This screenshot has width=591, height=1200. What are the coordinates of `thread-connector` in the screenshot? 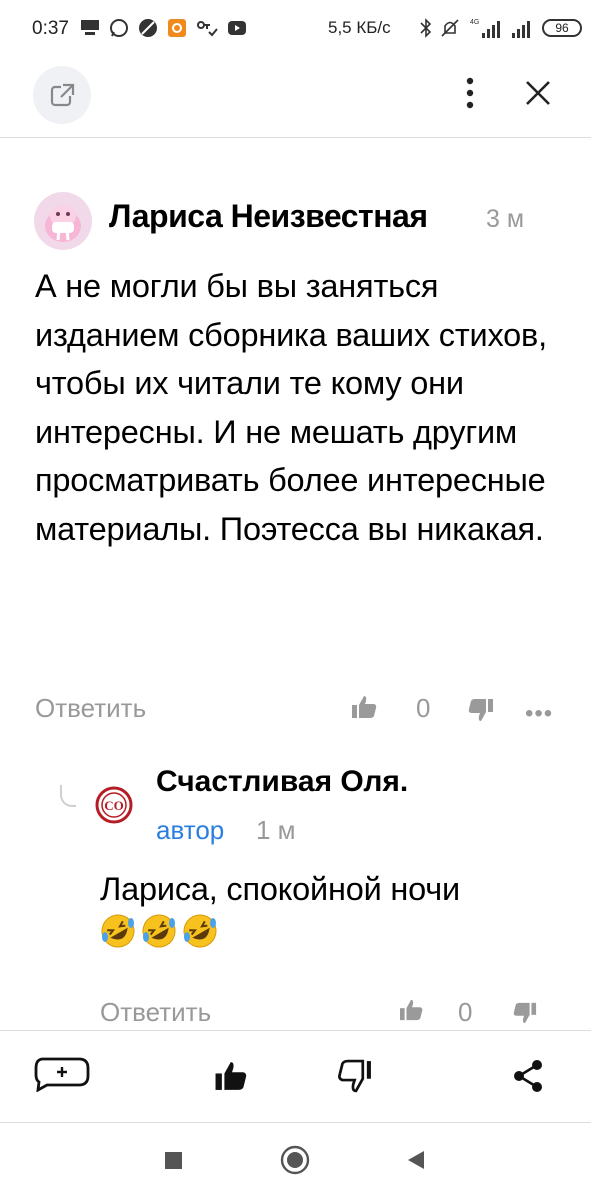 It's located at (68, 796).